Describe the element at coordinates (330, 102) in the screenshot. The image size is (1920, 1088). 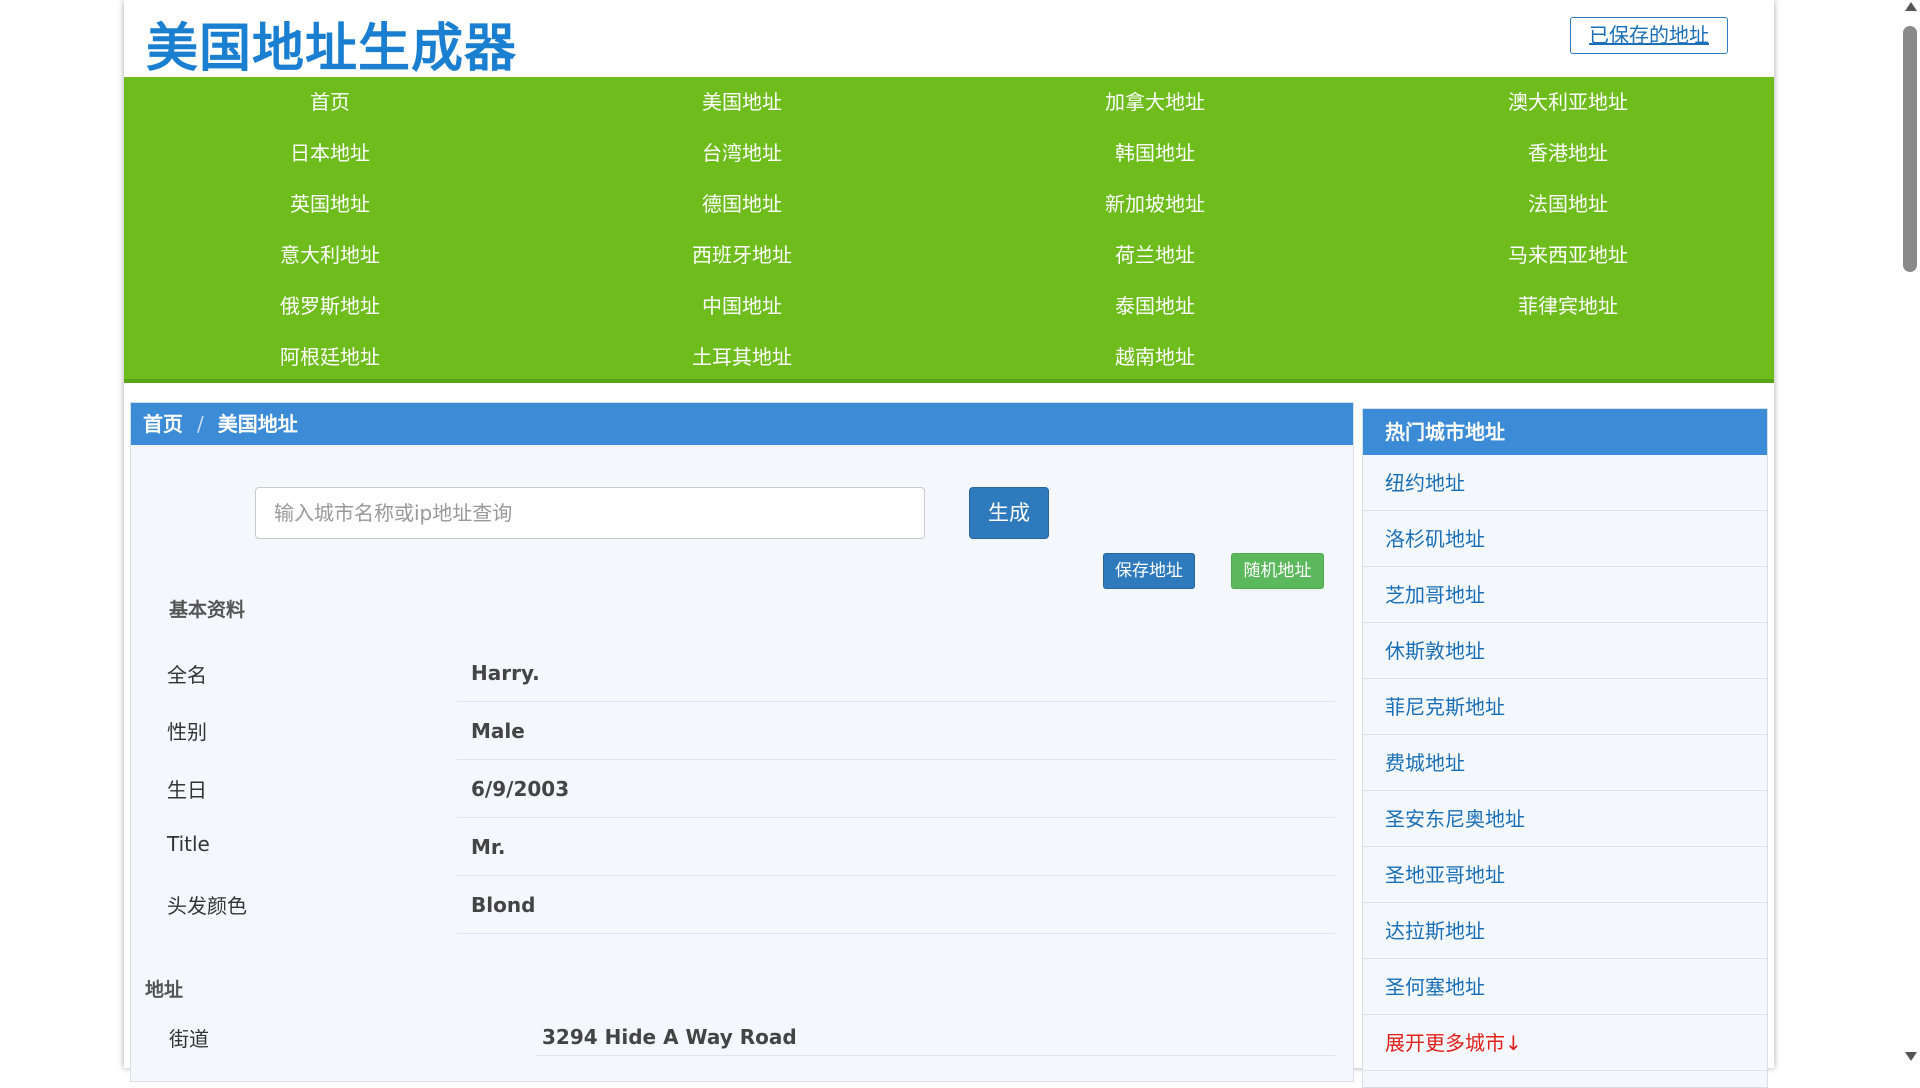
I see `nav-item-home: 首页` at that location.